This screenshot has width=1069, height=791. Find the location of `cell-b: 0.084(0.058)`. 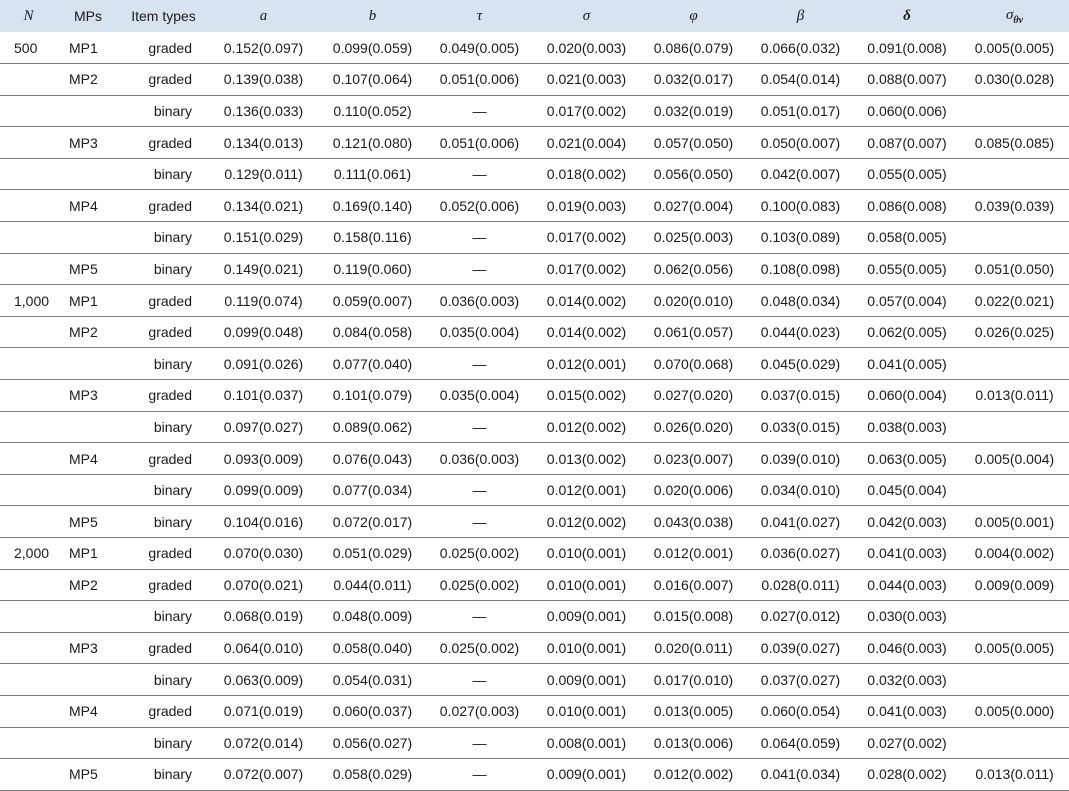

cell-b: 0.084(0.058) is located at coordinates (372, 331).